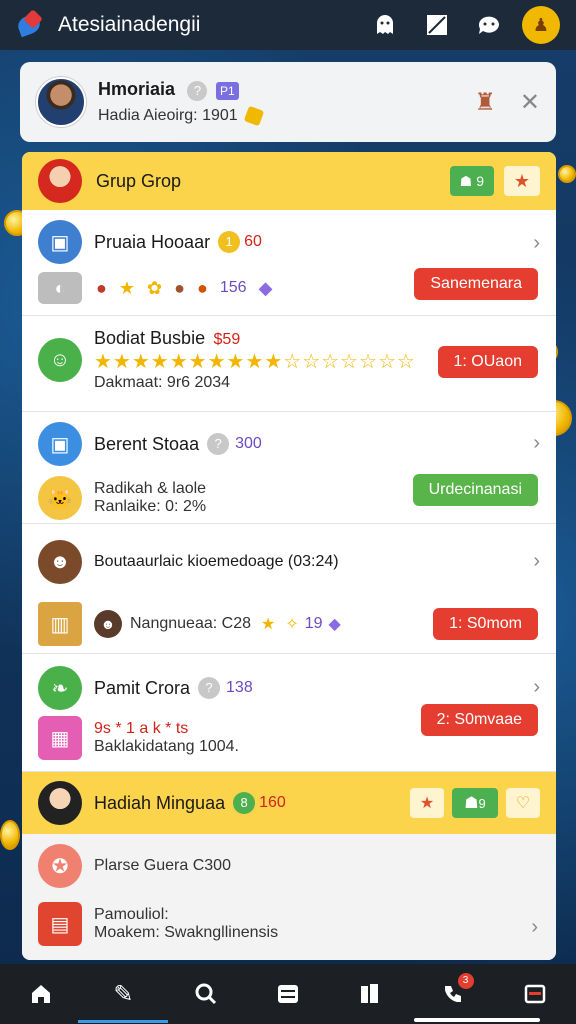 The width and height of the screenshot is (576, 1024). I want to click on weekly-title: Hadiah Minguaa, so click(160, 802).